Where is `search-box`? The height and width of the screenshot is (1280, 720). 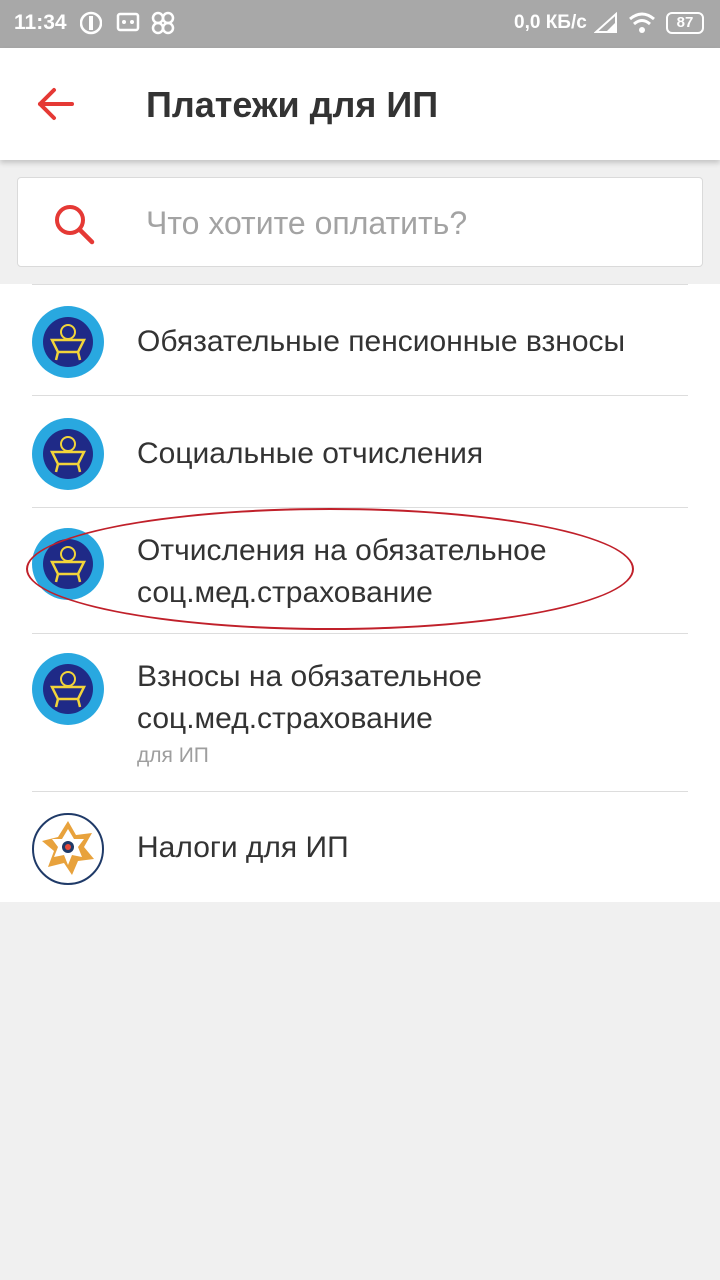
search-box is located at coordinates (360, 222).